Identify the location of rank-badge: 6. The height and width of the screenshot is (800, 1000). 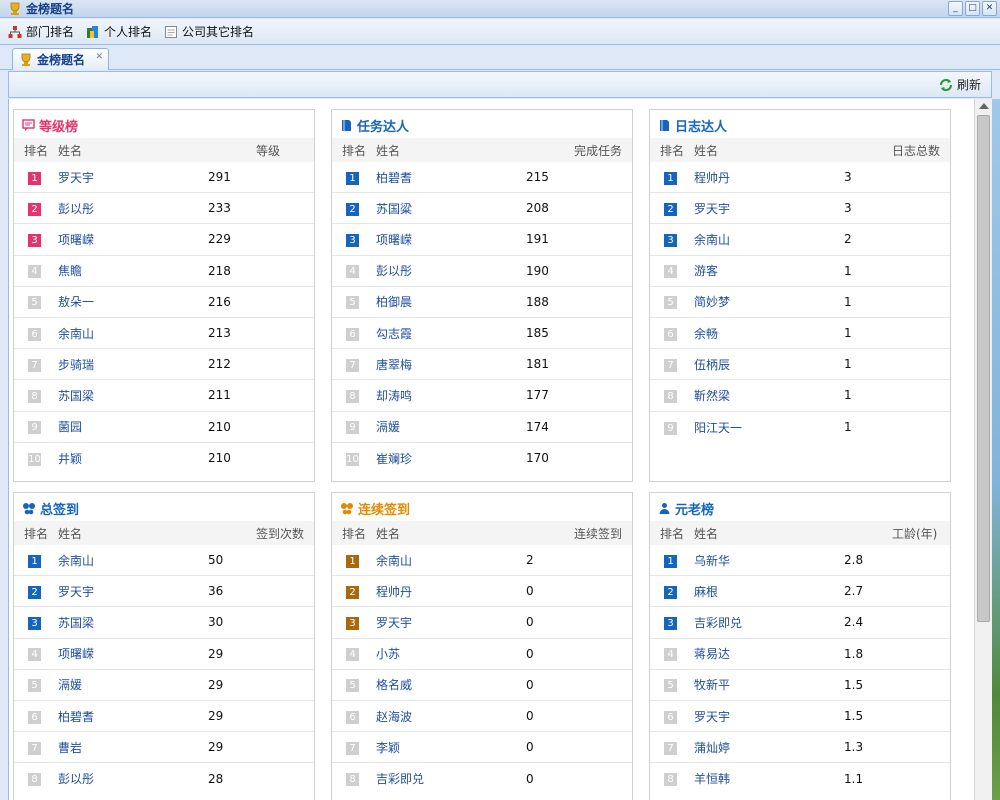
(34, 334).